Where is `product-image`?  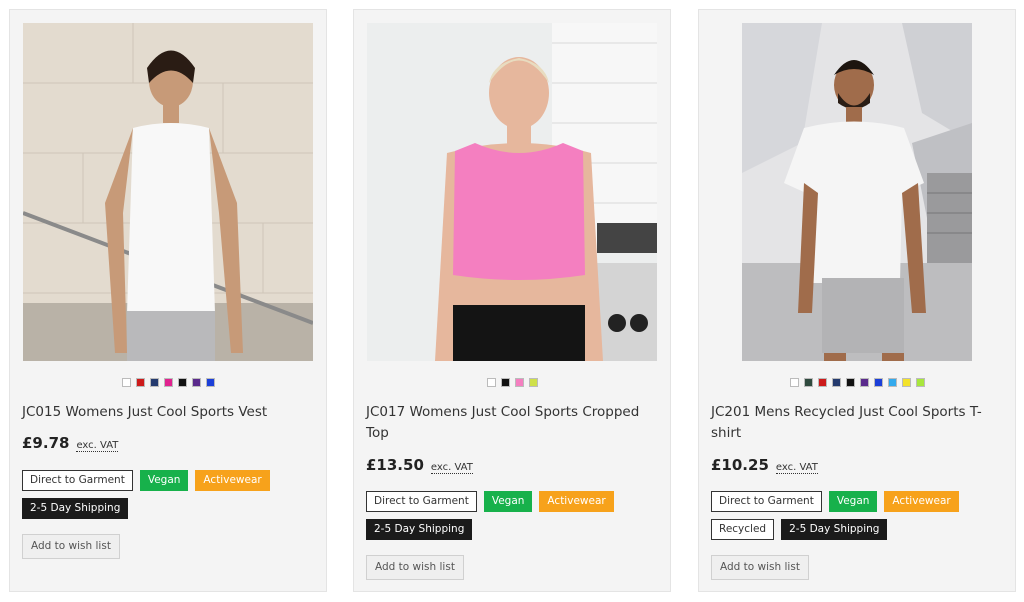
product-image is located at coordinates (857, 192).